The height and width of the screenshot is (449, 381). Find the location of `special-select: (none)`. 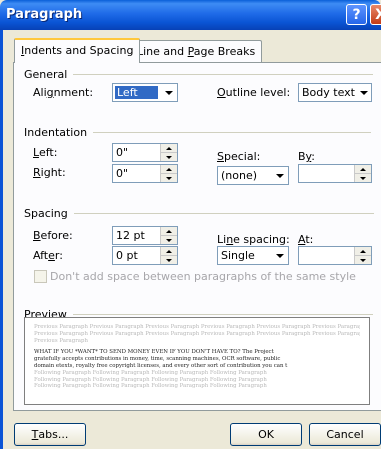

special-select: (none) is located at coordinates (253, 175).